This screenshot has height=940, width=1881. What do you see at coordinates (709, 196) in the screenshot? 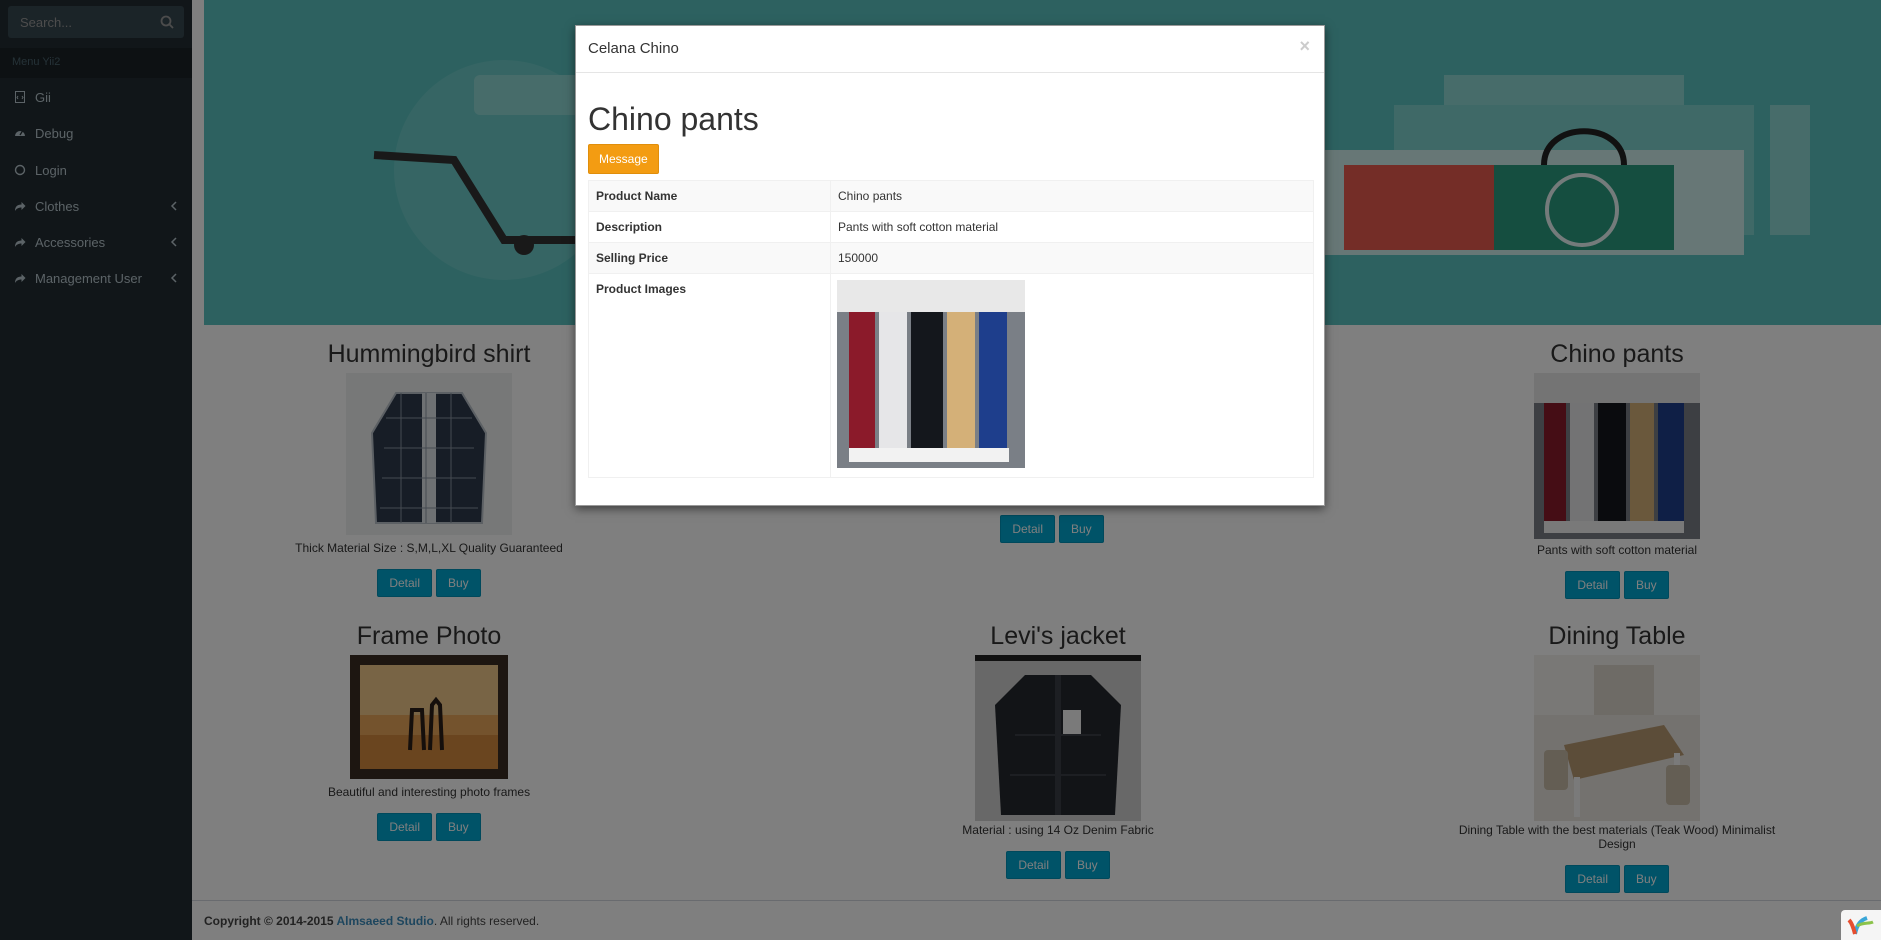
I see `row-key: Product Name` at bounding box center [709, 196].